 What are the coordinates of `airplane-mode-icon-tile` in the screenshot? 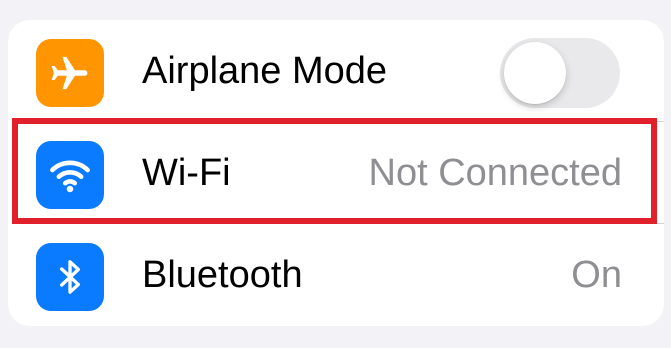 It's located at (70, 73).